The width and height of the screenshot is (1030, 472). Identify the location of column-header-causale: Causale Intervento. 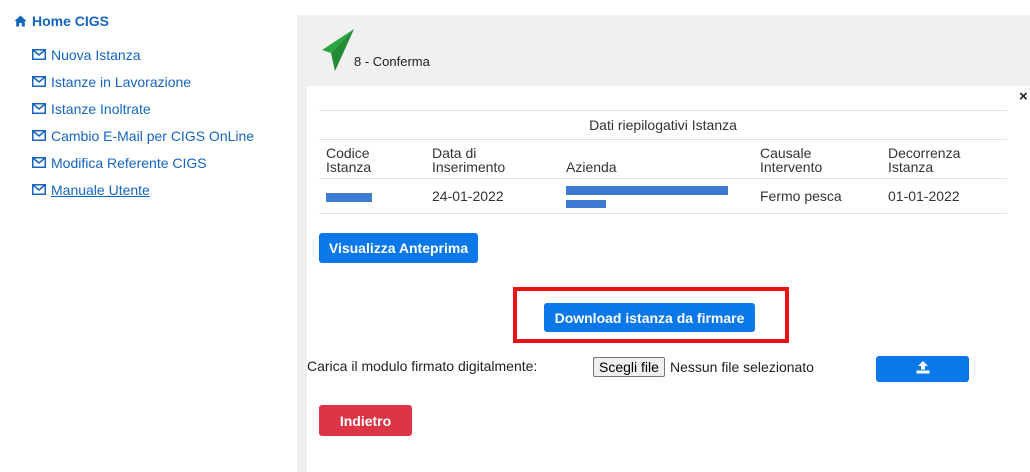
(817, 159).